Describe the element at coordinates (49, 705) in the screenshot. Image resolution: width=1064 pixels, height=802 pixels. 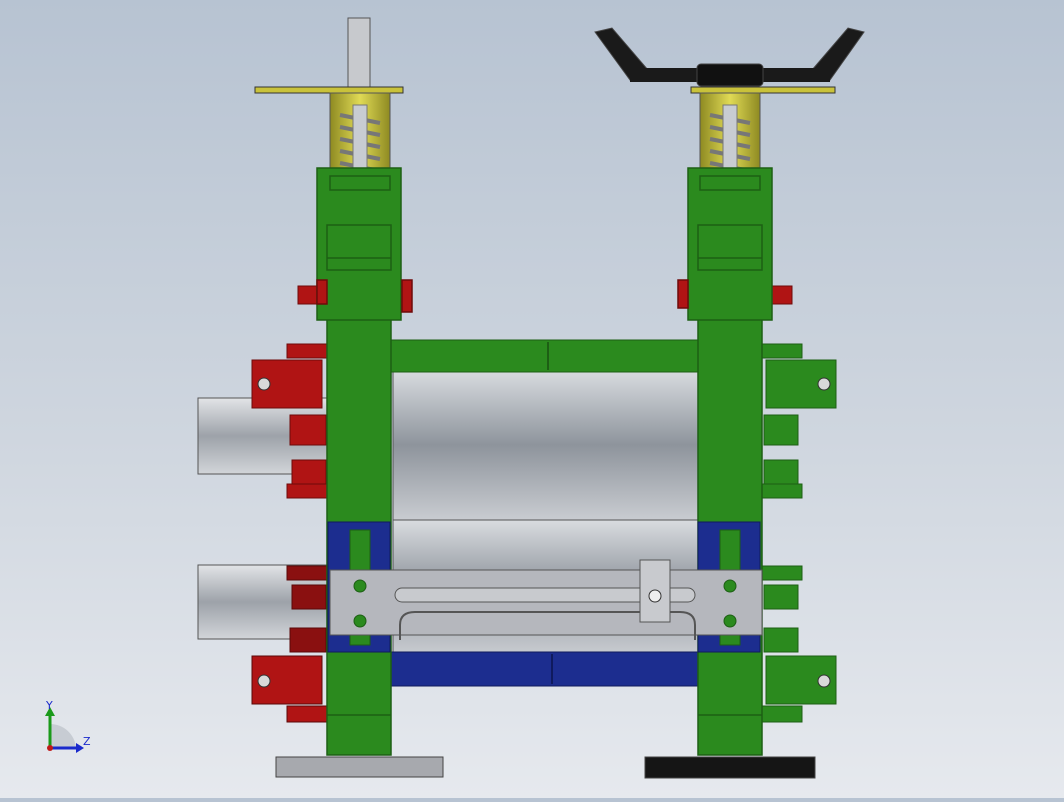
I see `axis-y-label: Y` at that location.